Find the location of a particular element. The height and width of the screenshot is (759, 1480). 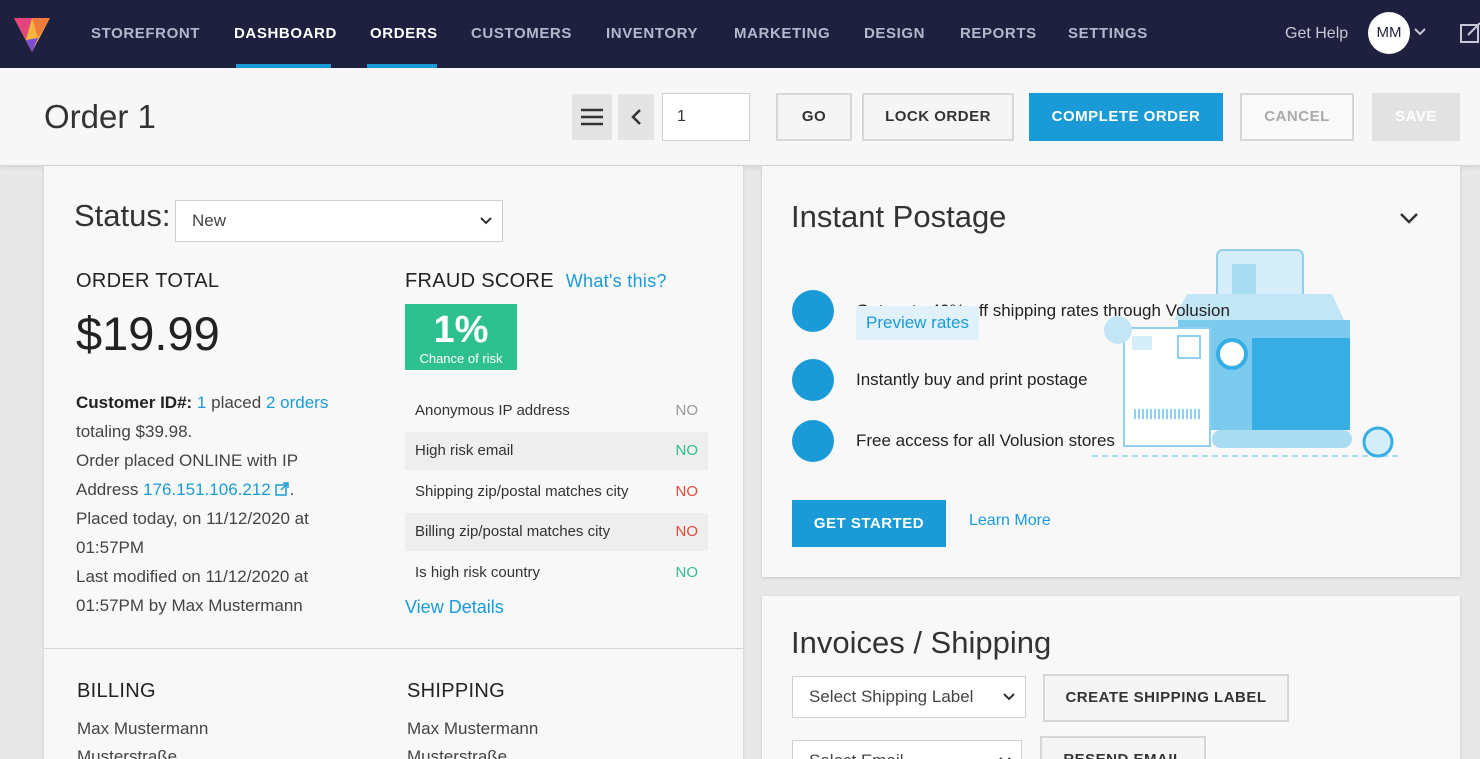

avatar: MM is located at coordinates (1389, 33).